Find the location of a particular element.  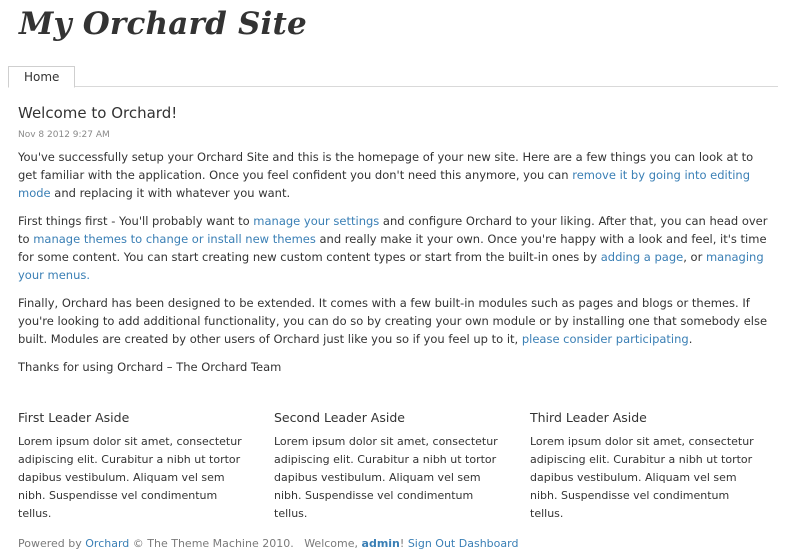

aside-title: Second Leader Aside is located at coordinates (339, 417).